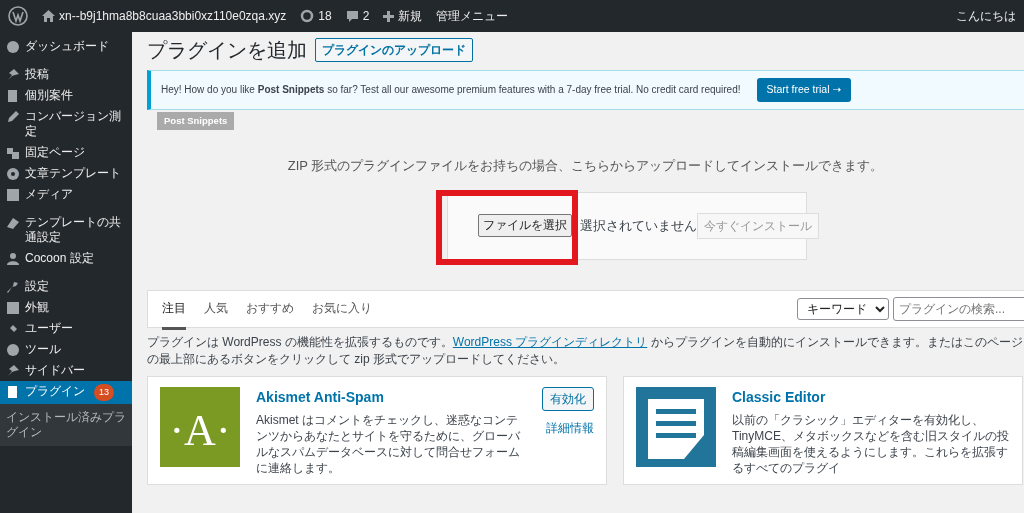 This screenshot has height=513, width=1024. Describe the element at coordinates (48, 16) in the screenshot. I see `home-icon` at that location.